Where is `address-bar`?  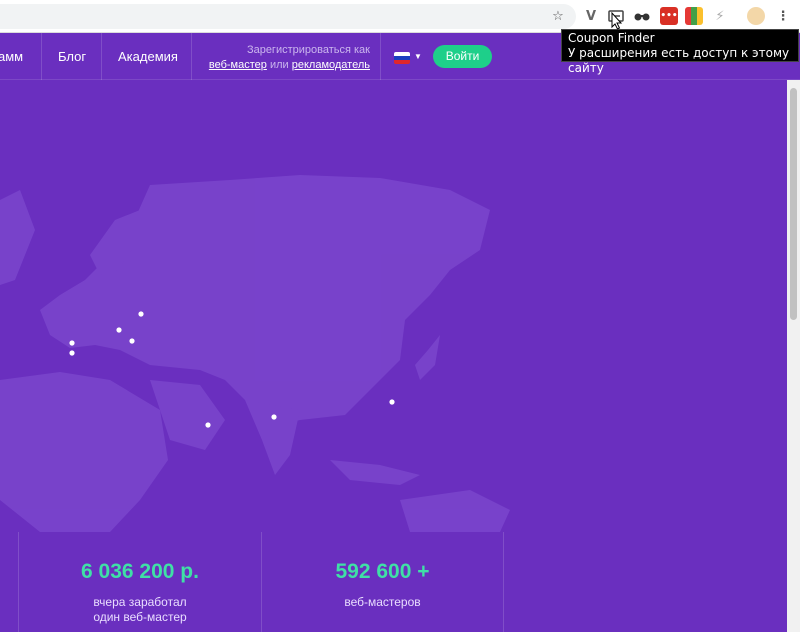
address-bar is located at coordinates (288, 16).